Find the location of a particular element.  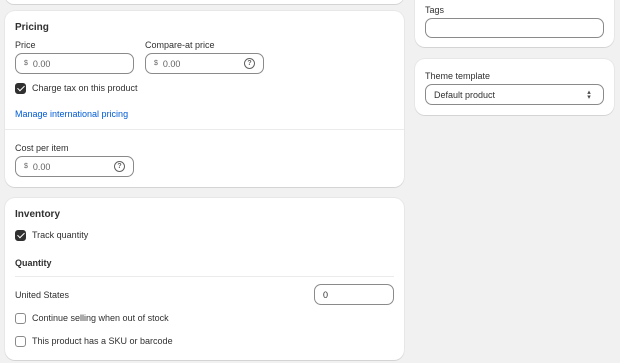

location-quantity-input: 0 is located at coordinates (354, 294).